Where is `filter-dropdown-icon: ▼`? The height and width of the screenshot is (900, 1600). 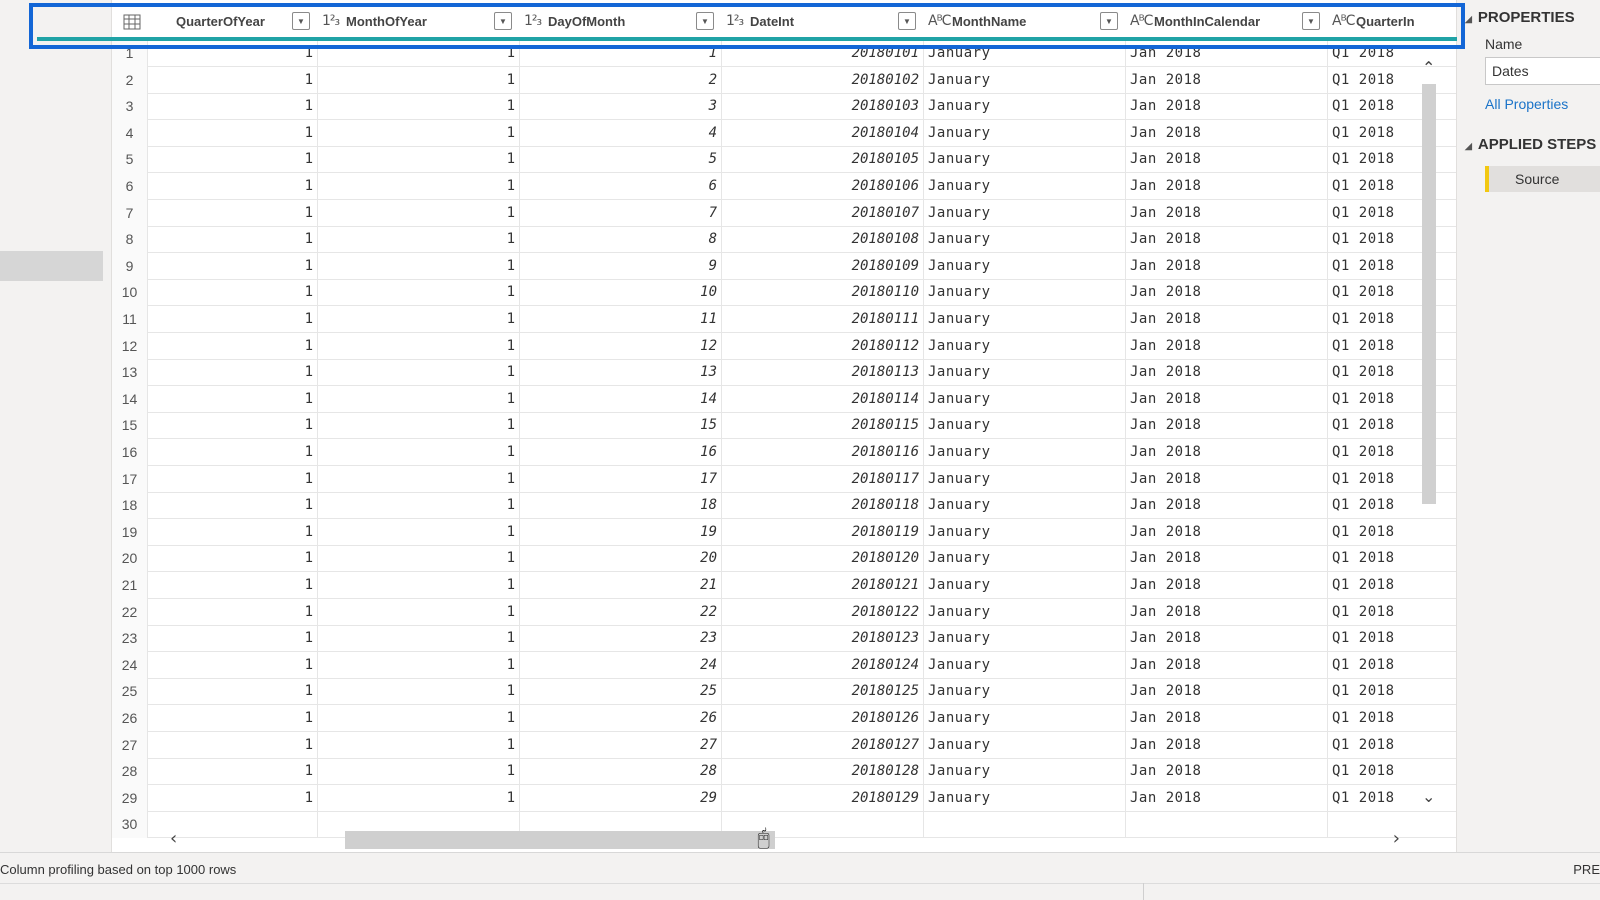
filter-dropdown-icon: ▼ is located at coordinates (503, 21).